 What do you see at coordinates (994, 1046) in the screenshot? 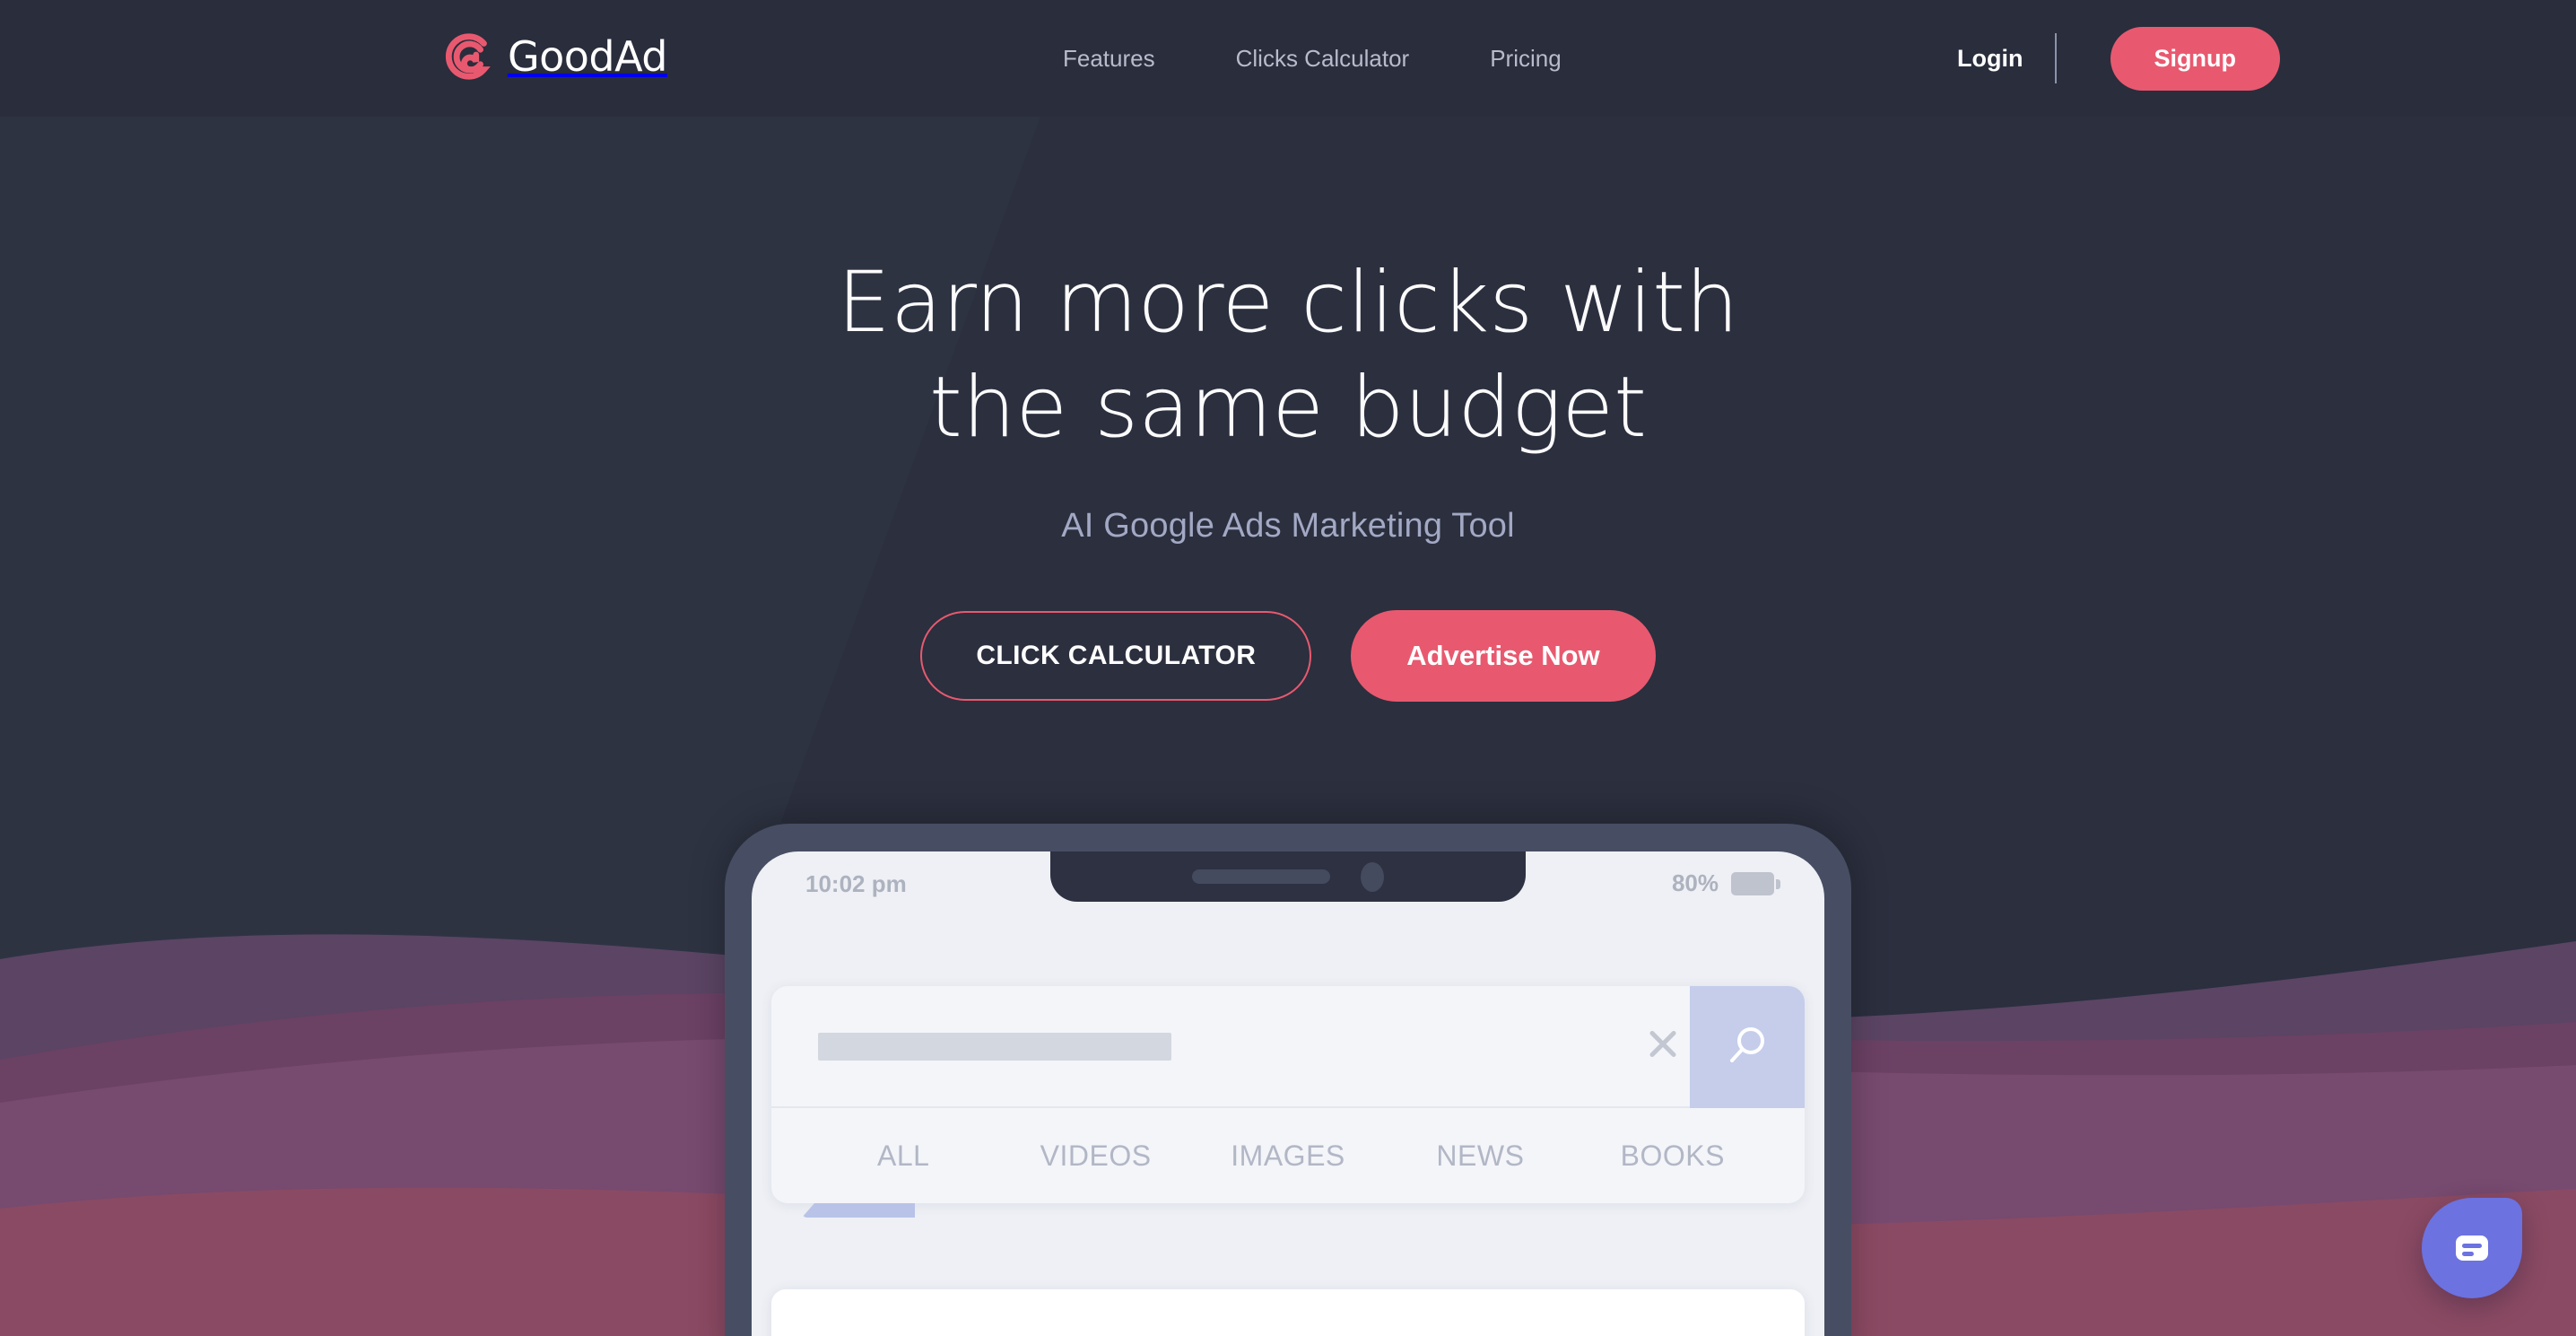
I see `search-input` at bounding box center [994, 1046].